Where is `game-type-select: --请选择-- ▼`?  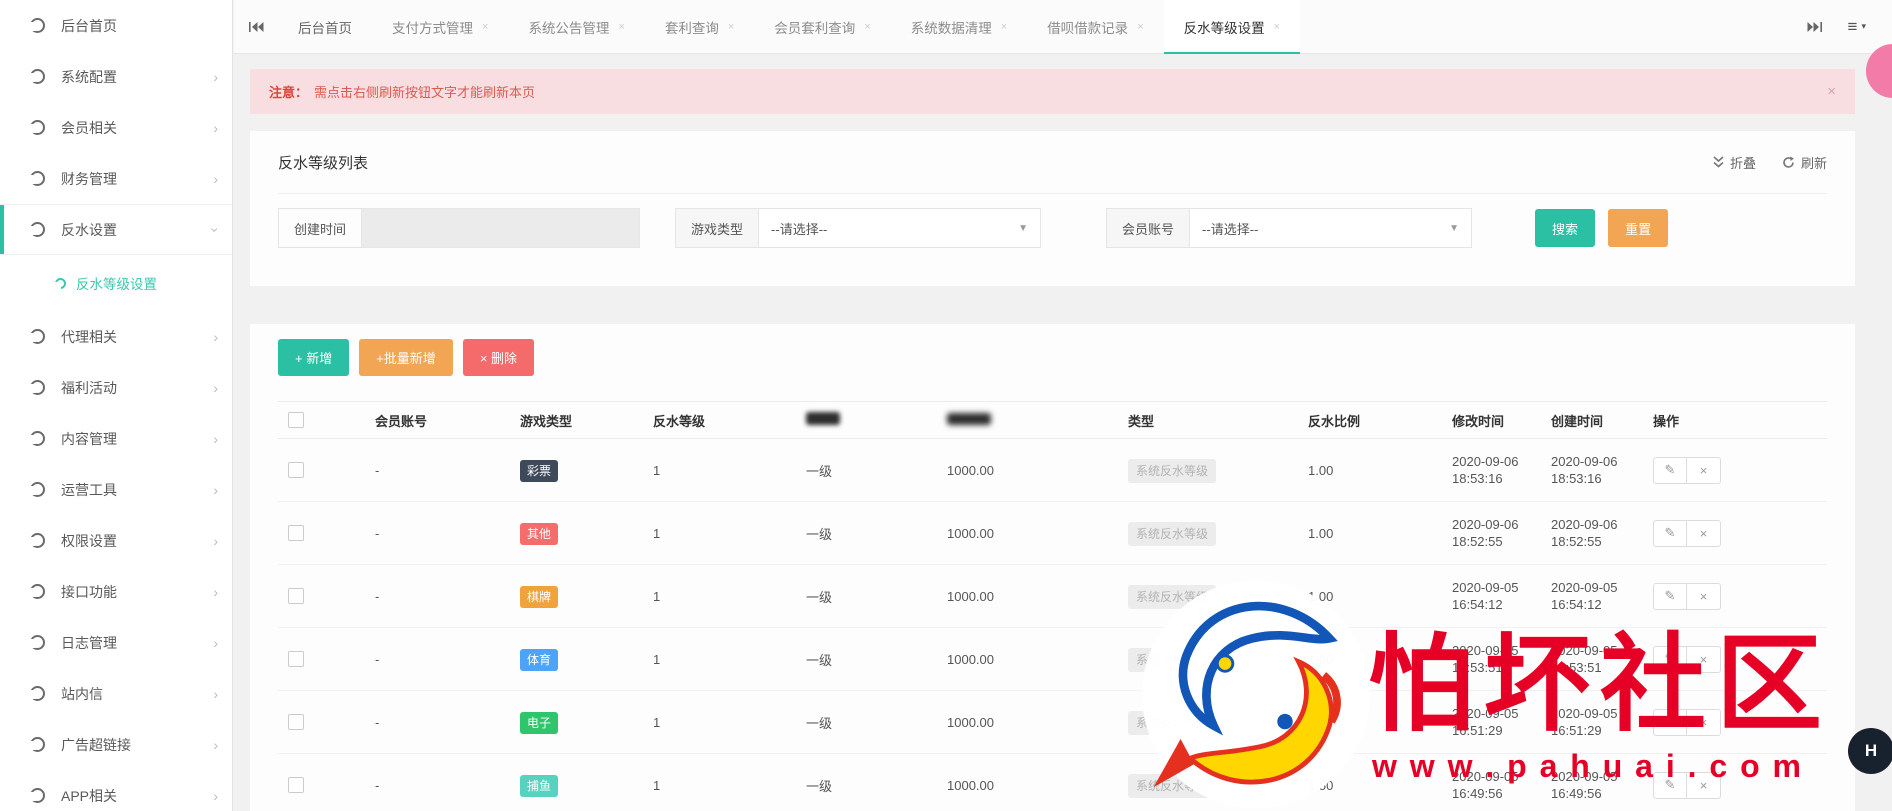 game-type-select: --请选择-- ▼ is located at coordinates (900, 228).